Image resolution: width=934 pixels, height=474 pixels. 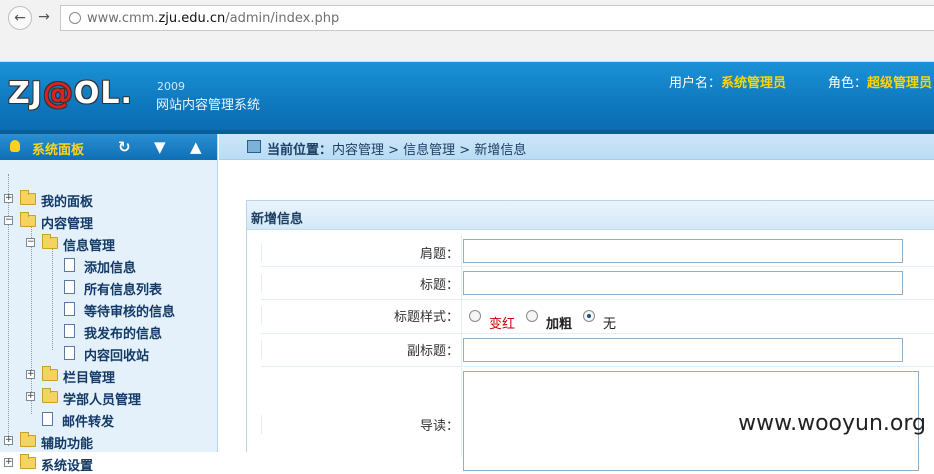 What do you see at coordinates (124, 147) in the screenshot?
I see `refresh-icon: ↻` at bounding box center [124, 147].